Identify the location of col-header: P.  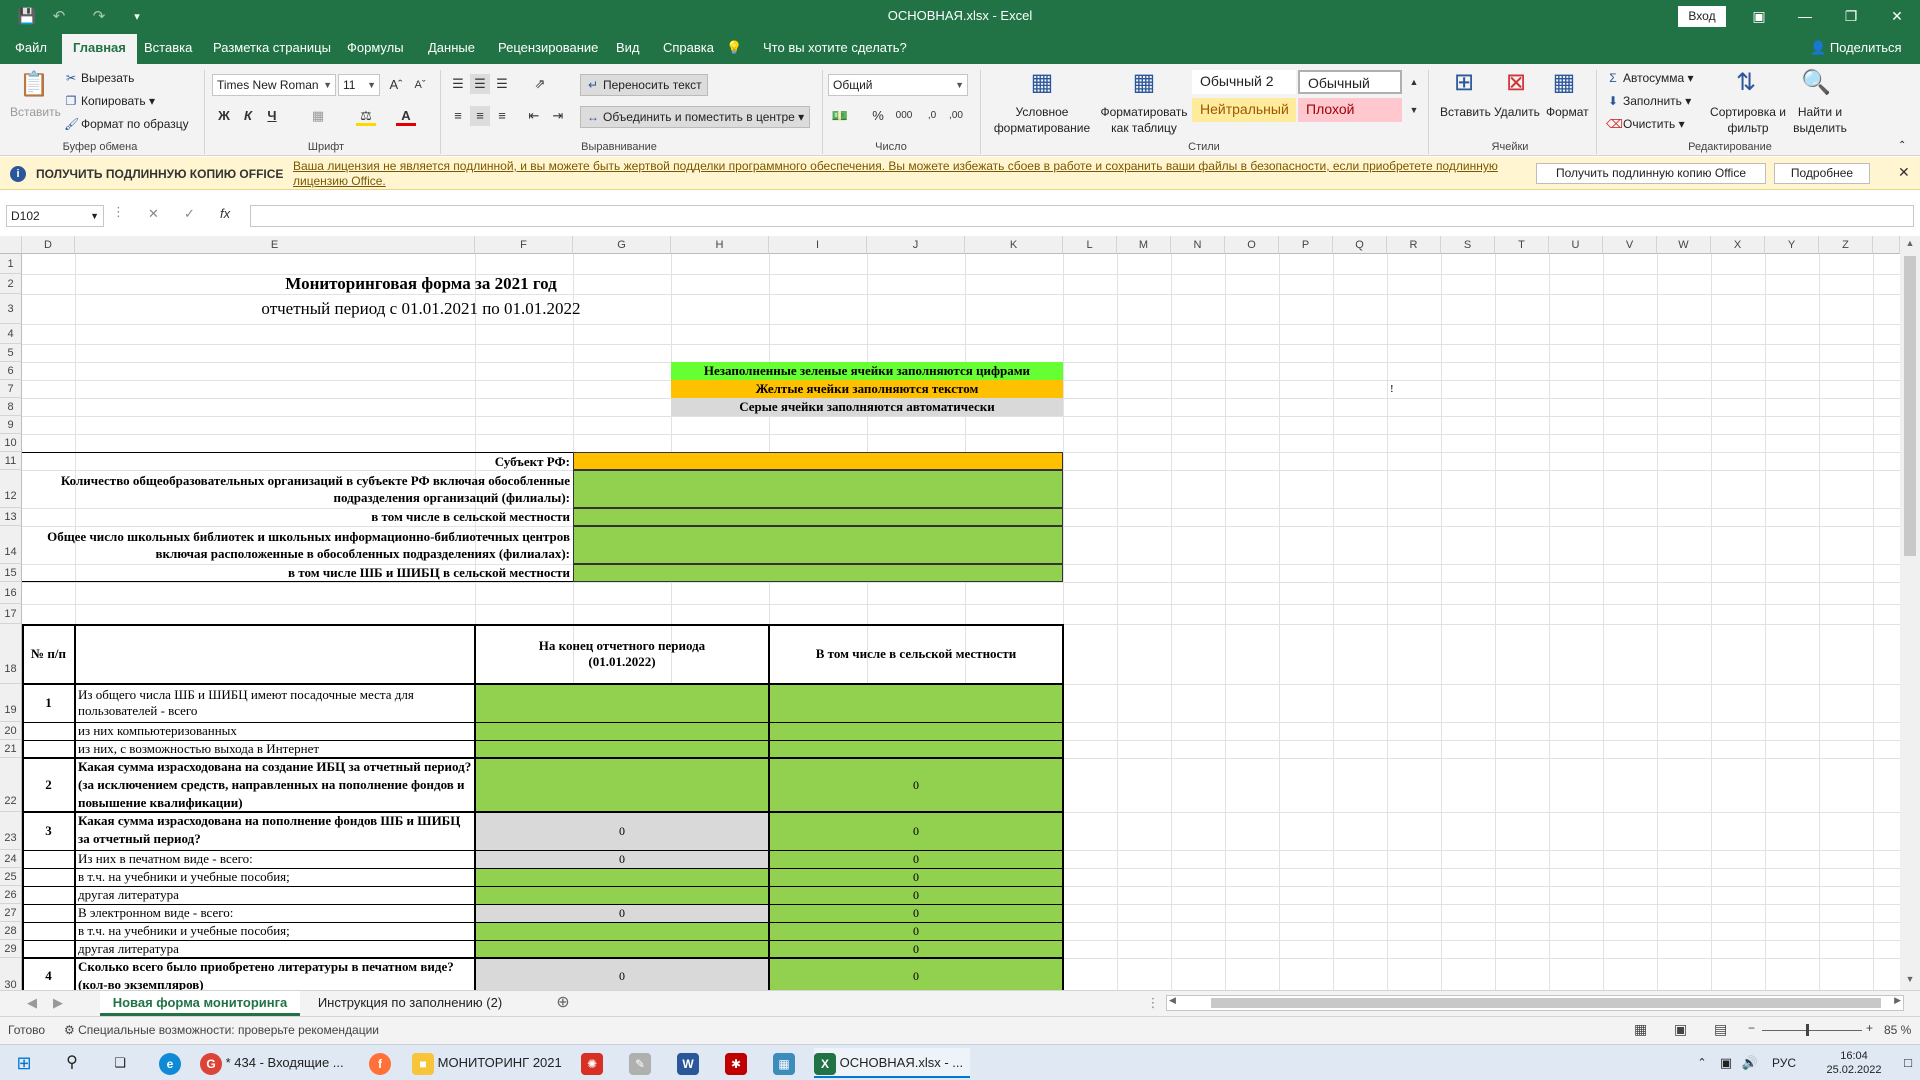
(1306, 245).